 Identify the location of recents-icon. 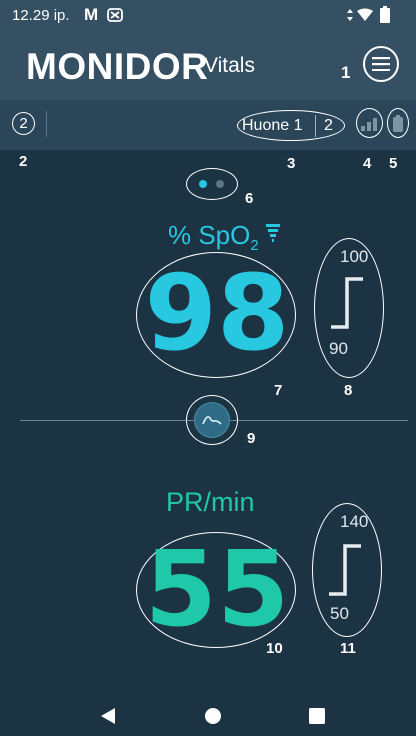
(317, 716).